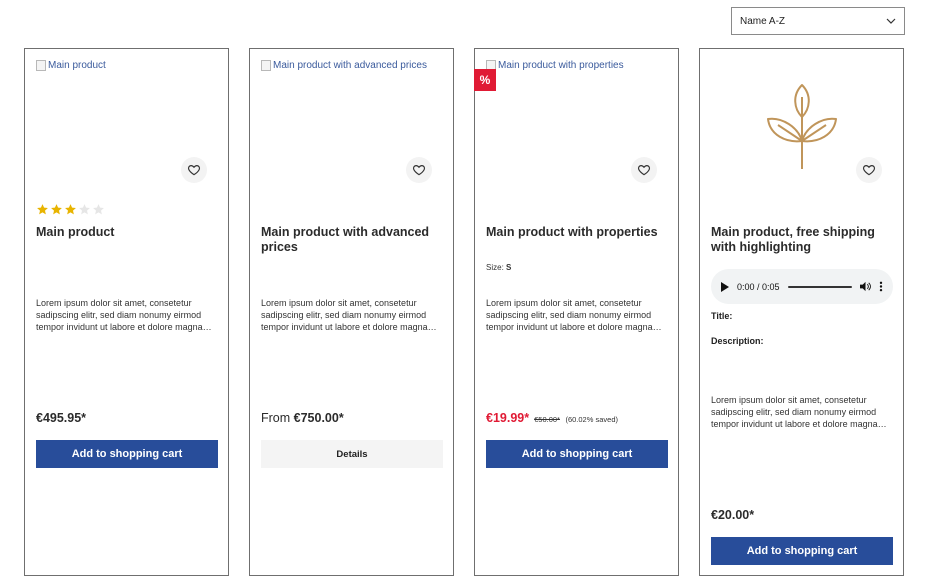 The width and height of the screenshot is (932, 585). Describe the element at coordinates (881, 286) in the screenshot. I see `more-options-icon` at that location.